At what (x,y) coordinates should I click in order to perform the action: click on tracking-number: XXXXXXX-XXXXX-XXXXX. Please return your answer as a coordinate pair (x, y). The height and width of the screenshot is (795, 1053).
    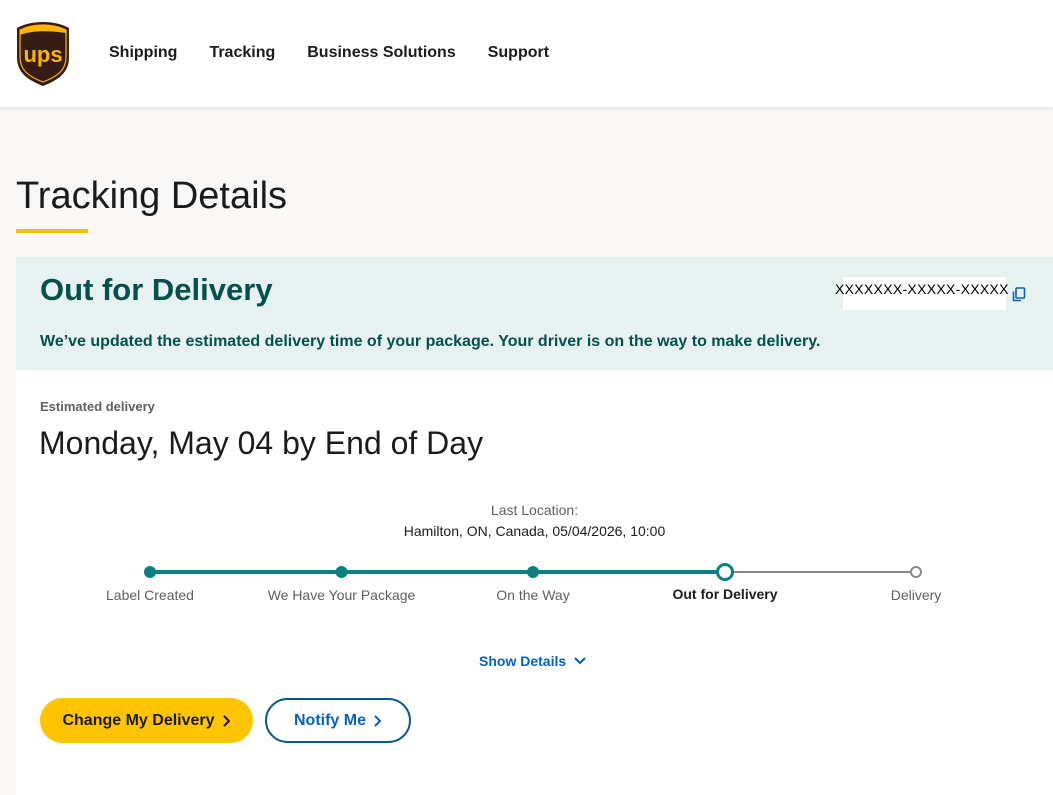
    Looking at the image, I should click on (922, 289).